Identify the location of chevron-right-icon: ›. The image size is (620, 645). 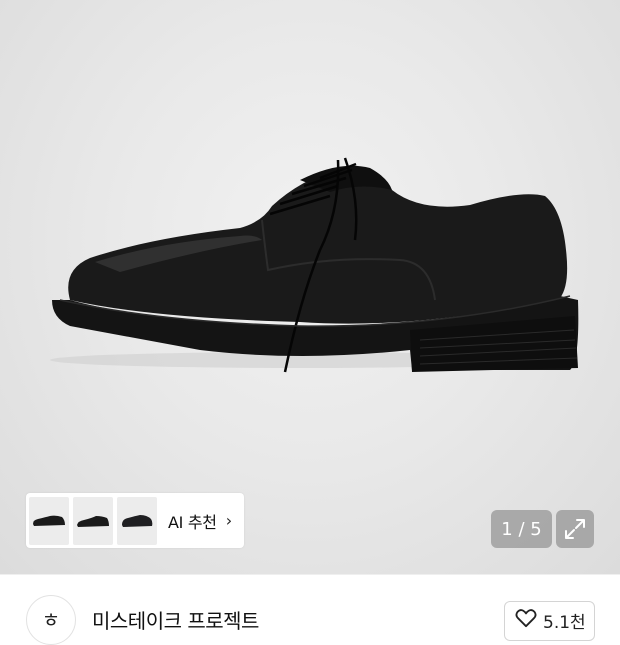
(228, 520).